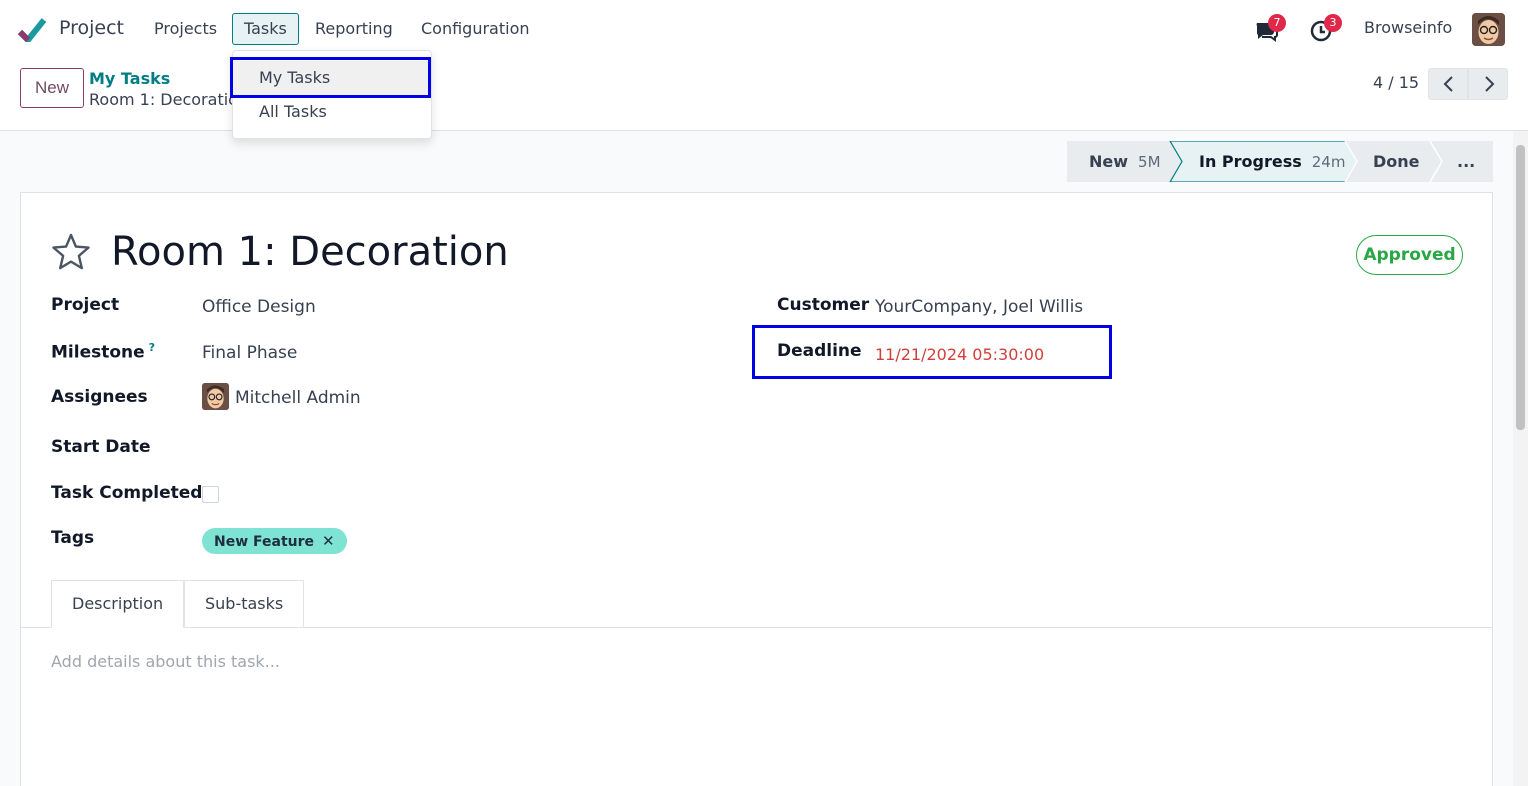  Describe the element at coordinates (210, 494) in the screenshot. I see `task-completed-checkbox` at that location.